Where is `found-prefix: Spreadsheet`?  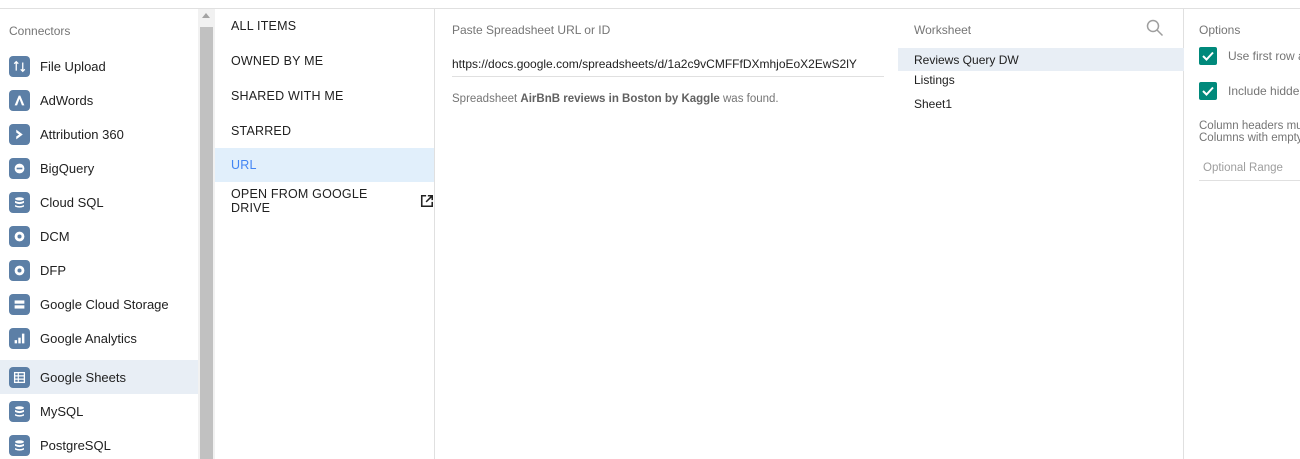
found-prefix: Spreadsheet is located at coordinates (486, 99).